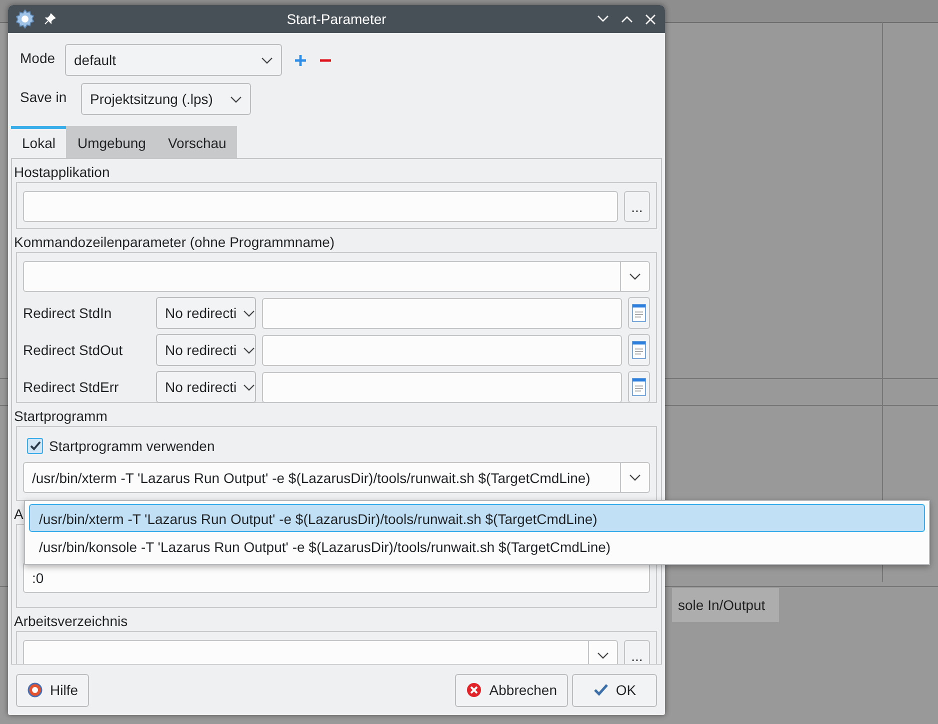  I want to click on mode-dropdown: default, so click(173, 60).